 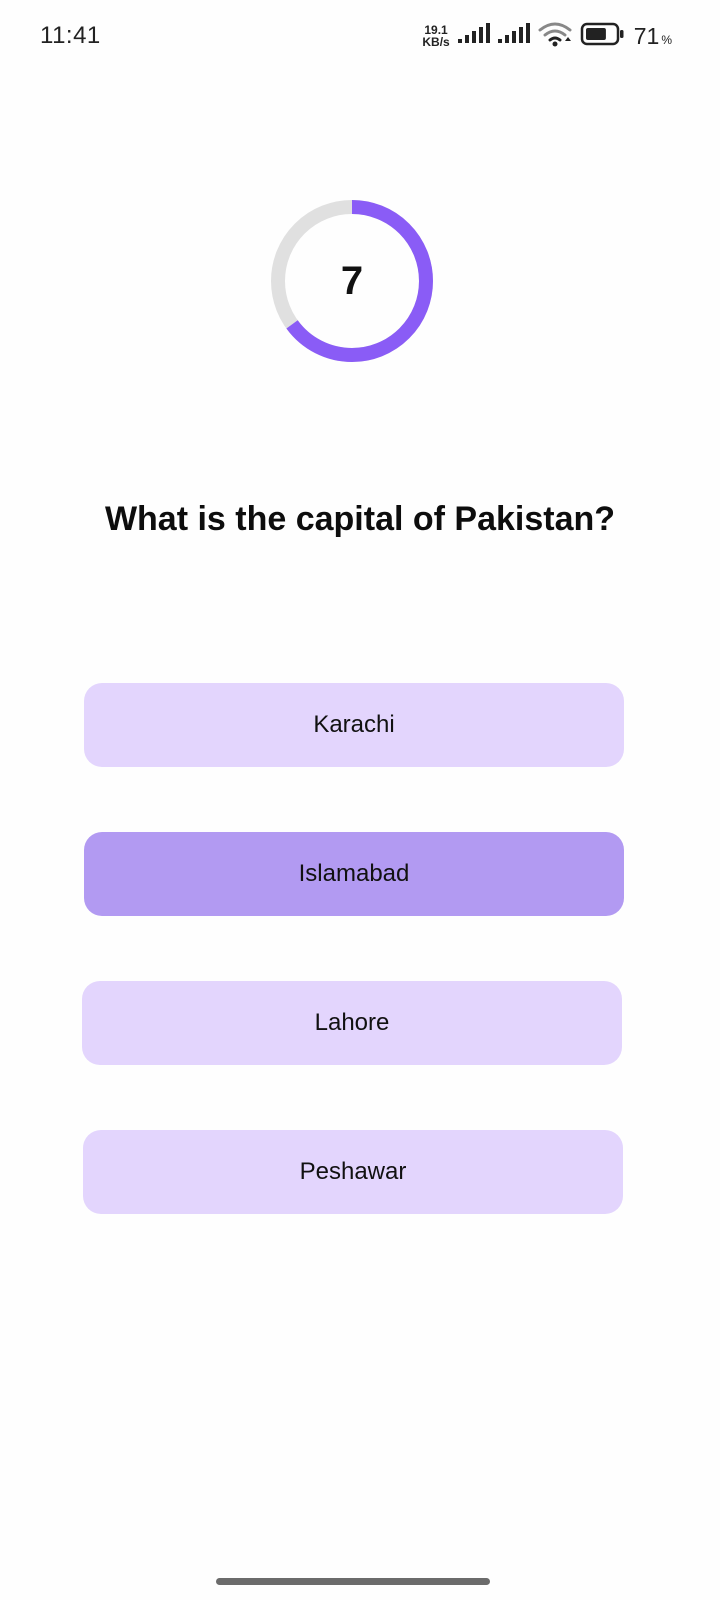 I want to click on status-icons: 19.1 KB/s 71 %, so click(x=547, y=36).